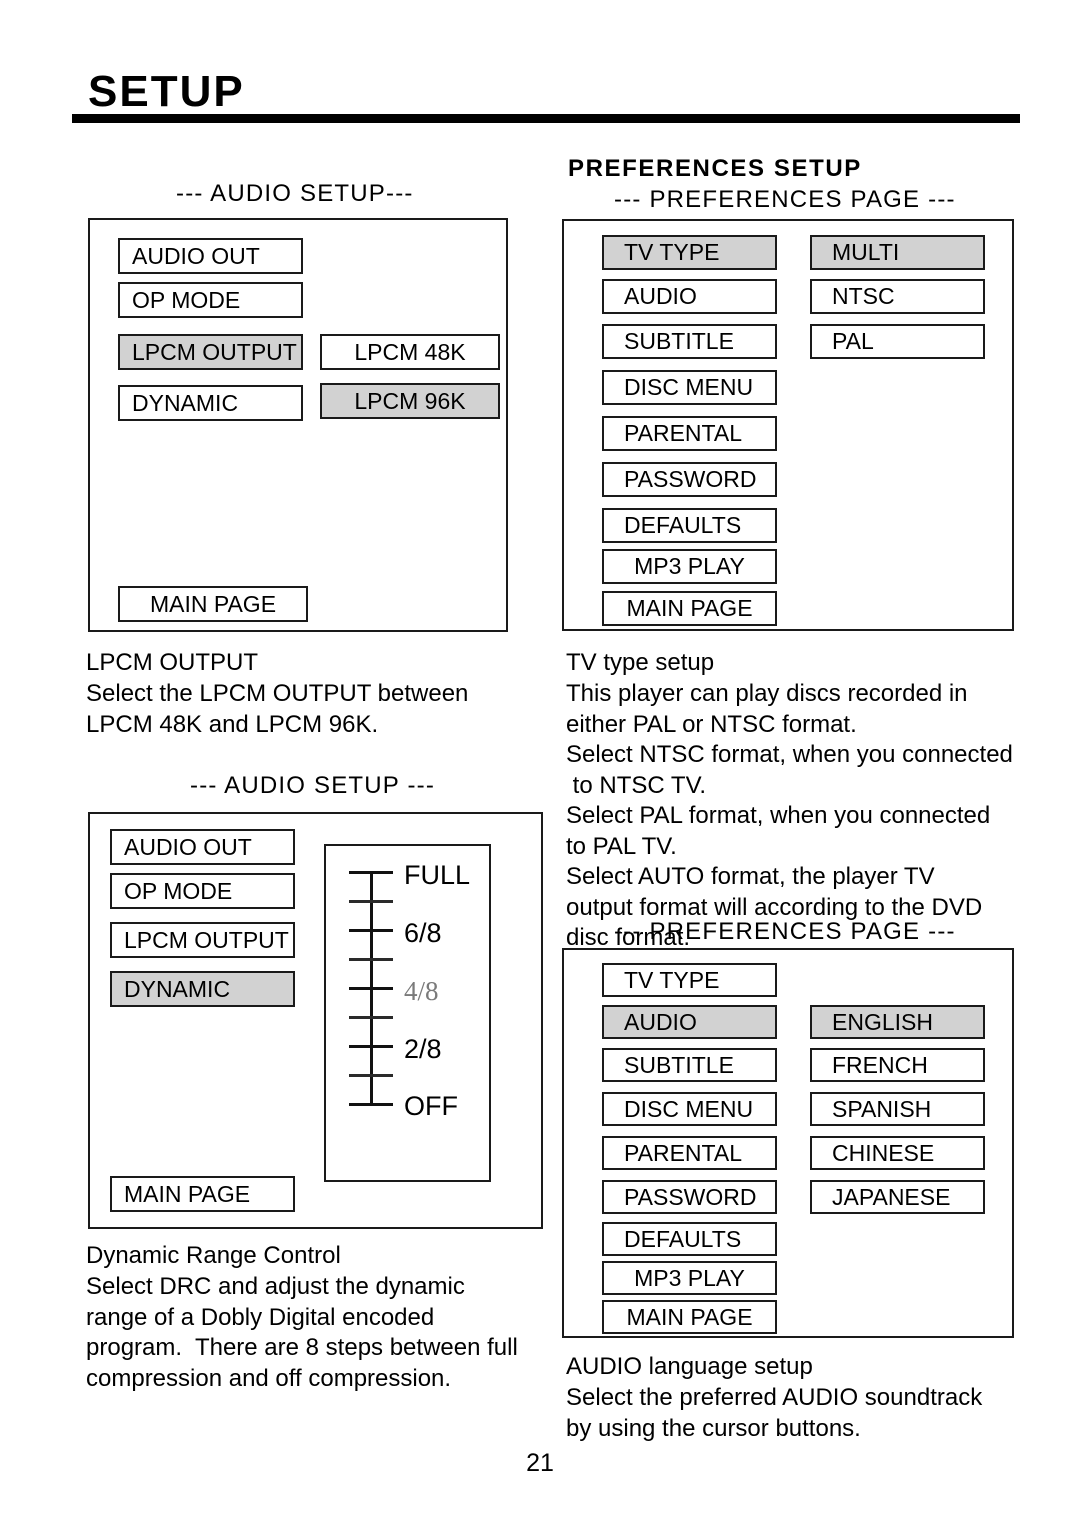  What do you see at coordinates (866, 252) in the screenshot?
I see `submenu-item-label: MULTI` at bounding box center [866, 252].